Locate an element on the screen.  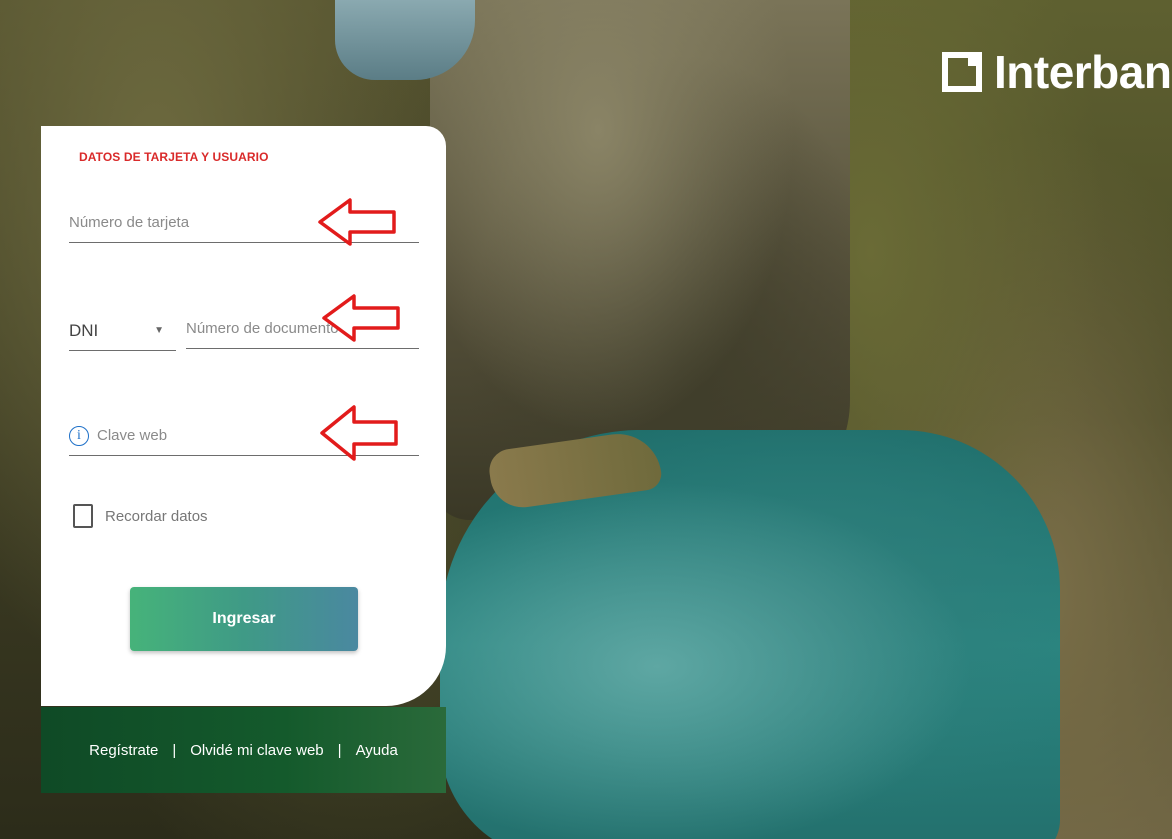
register-link: Regístrate is located at coordinates (123, 750).